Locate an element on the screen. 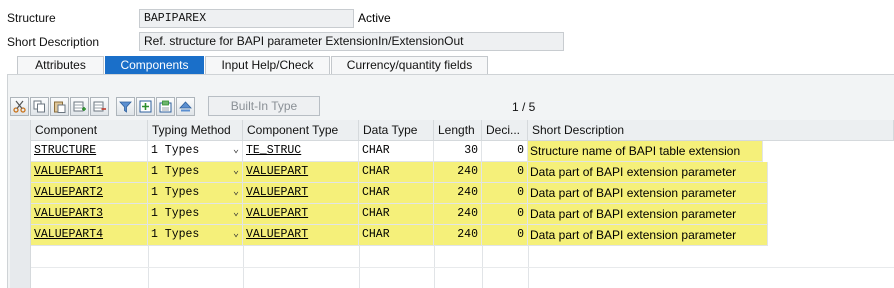 The height and width of the screenshot is (288, 894). structure-name-field: BAPIPAREX is located at coordinates (246, 18).